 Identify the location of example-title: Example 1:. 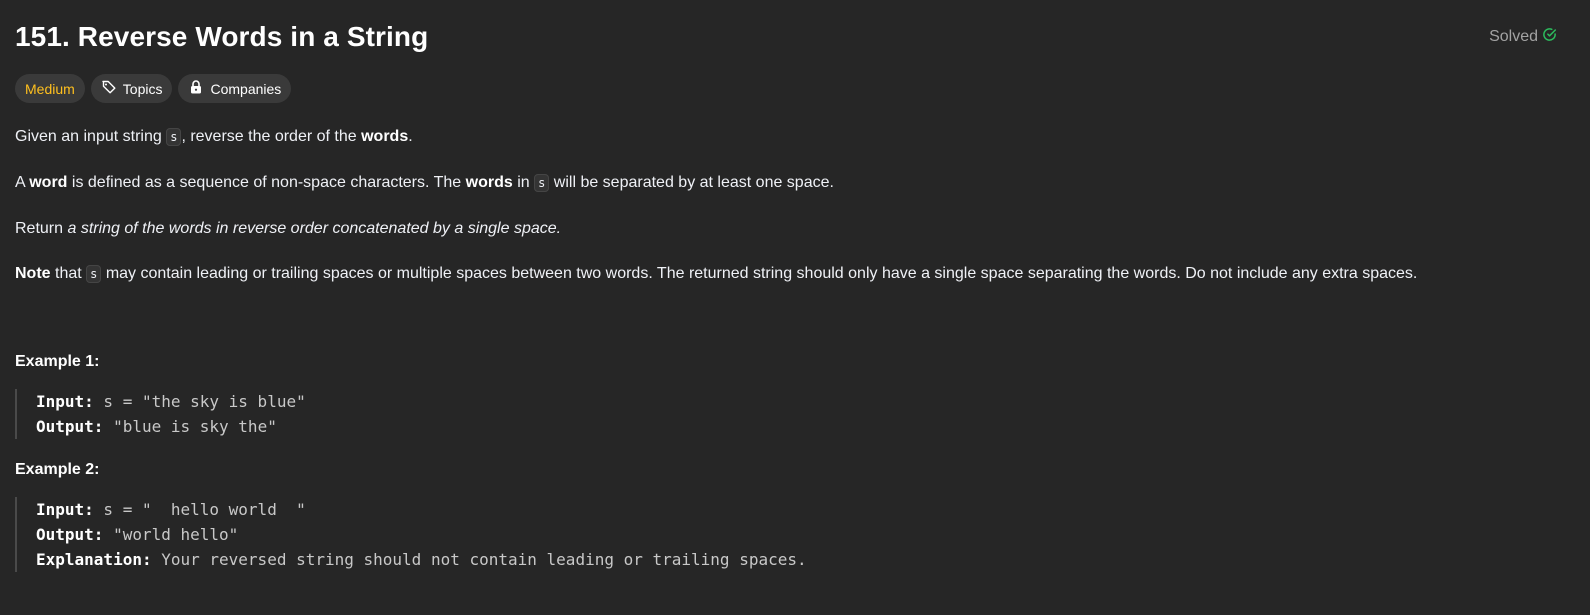
(57, 361).